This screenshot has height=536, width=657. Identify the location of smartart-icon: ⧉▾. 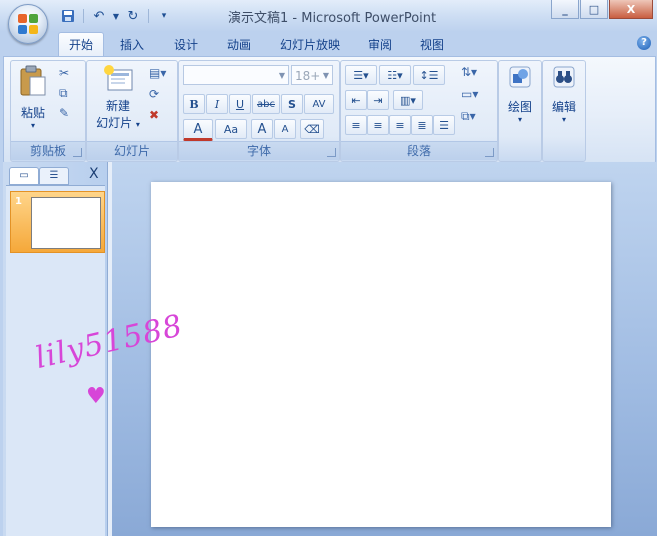
(468, 116).